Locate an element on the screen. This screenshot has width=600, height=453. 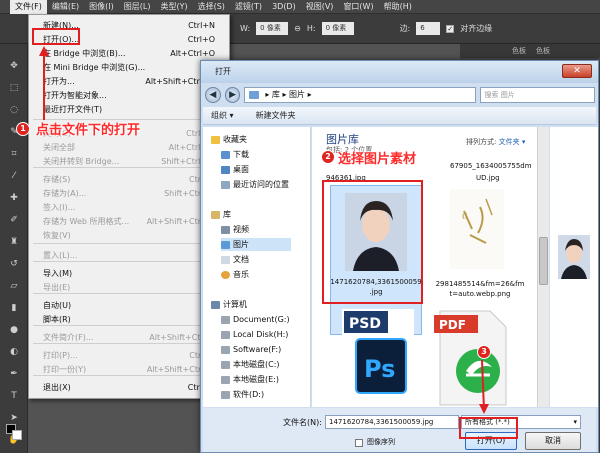
step-2-label: 选择图片素材 is located at coordinates (377, 159).